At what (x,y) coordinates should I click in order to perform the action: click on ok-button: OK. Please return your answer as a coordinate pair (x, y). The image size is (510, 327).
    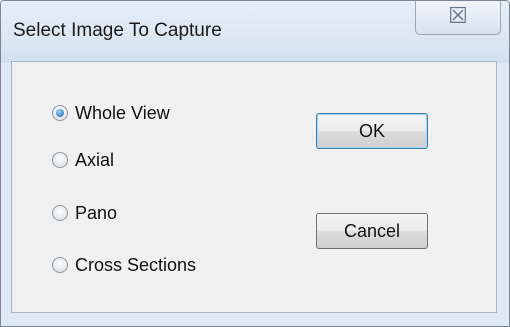
    Looking at the image, I should click on (372, 131).